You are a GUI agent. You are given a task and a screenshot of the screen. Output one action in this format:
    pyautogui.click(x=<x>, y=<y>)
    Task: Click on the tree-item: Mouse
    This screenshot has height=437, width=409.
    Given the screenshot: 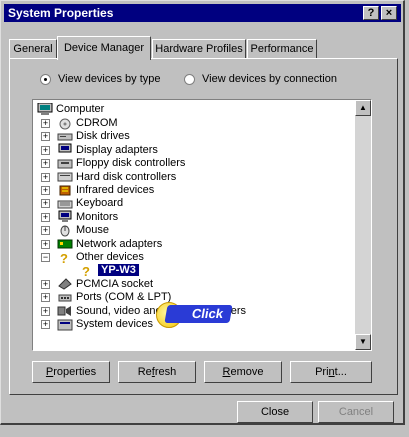 What is the action you would take?
    pyautogui.click(x=83, y=230)
    